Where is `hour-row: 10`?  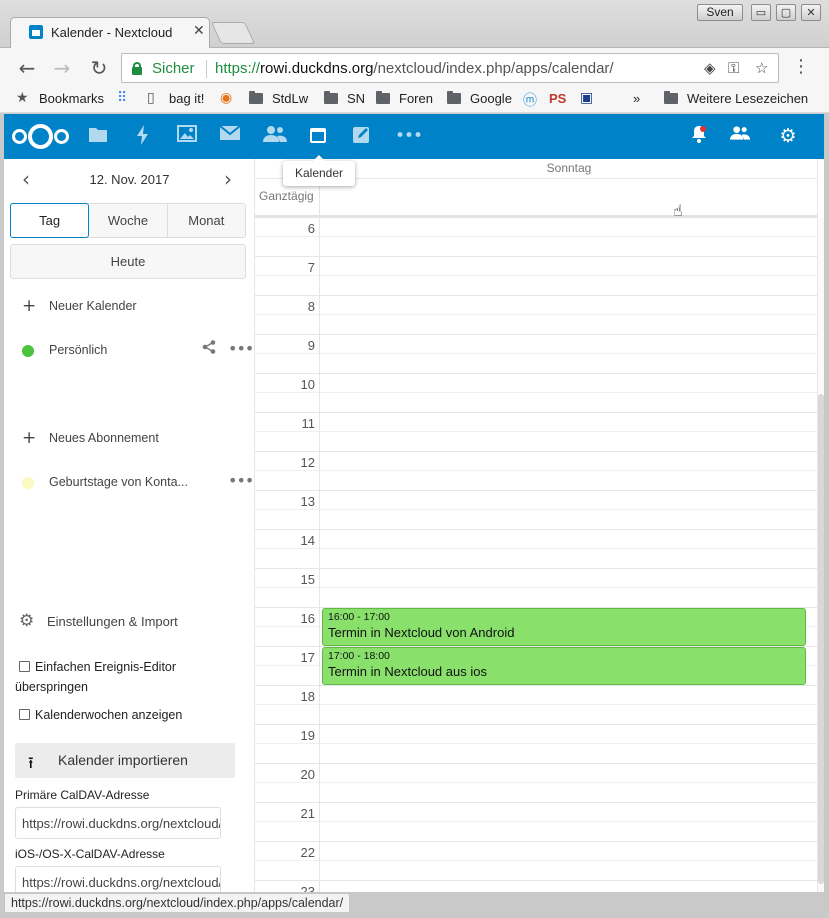
hour-row: 10 is located at coordinates (536, 392).